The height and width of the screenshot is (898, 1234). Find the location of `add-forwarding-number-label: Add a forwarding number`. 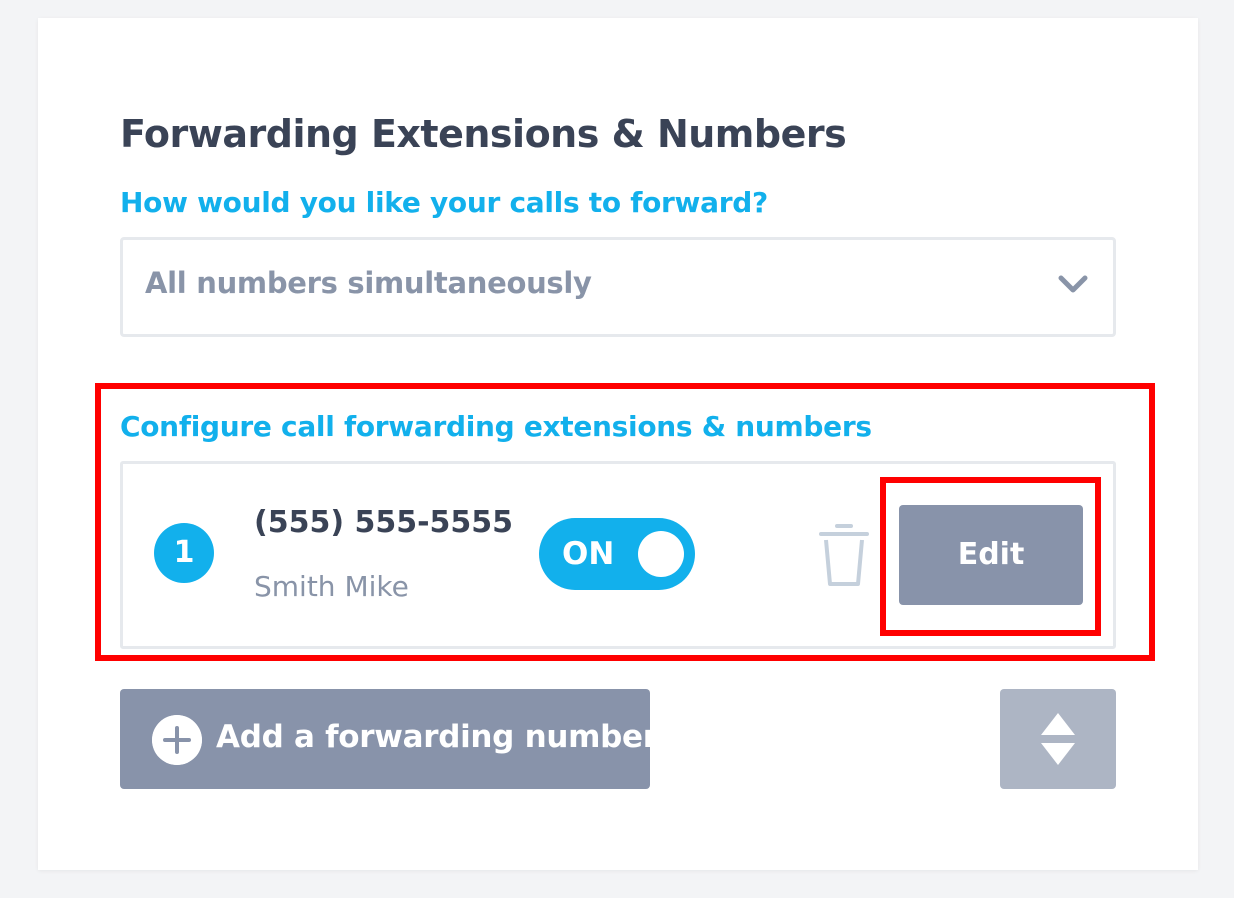

add-forwarding-number-label: Add a forwarding number is located at coordinates (437, 737).